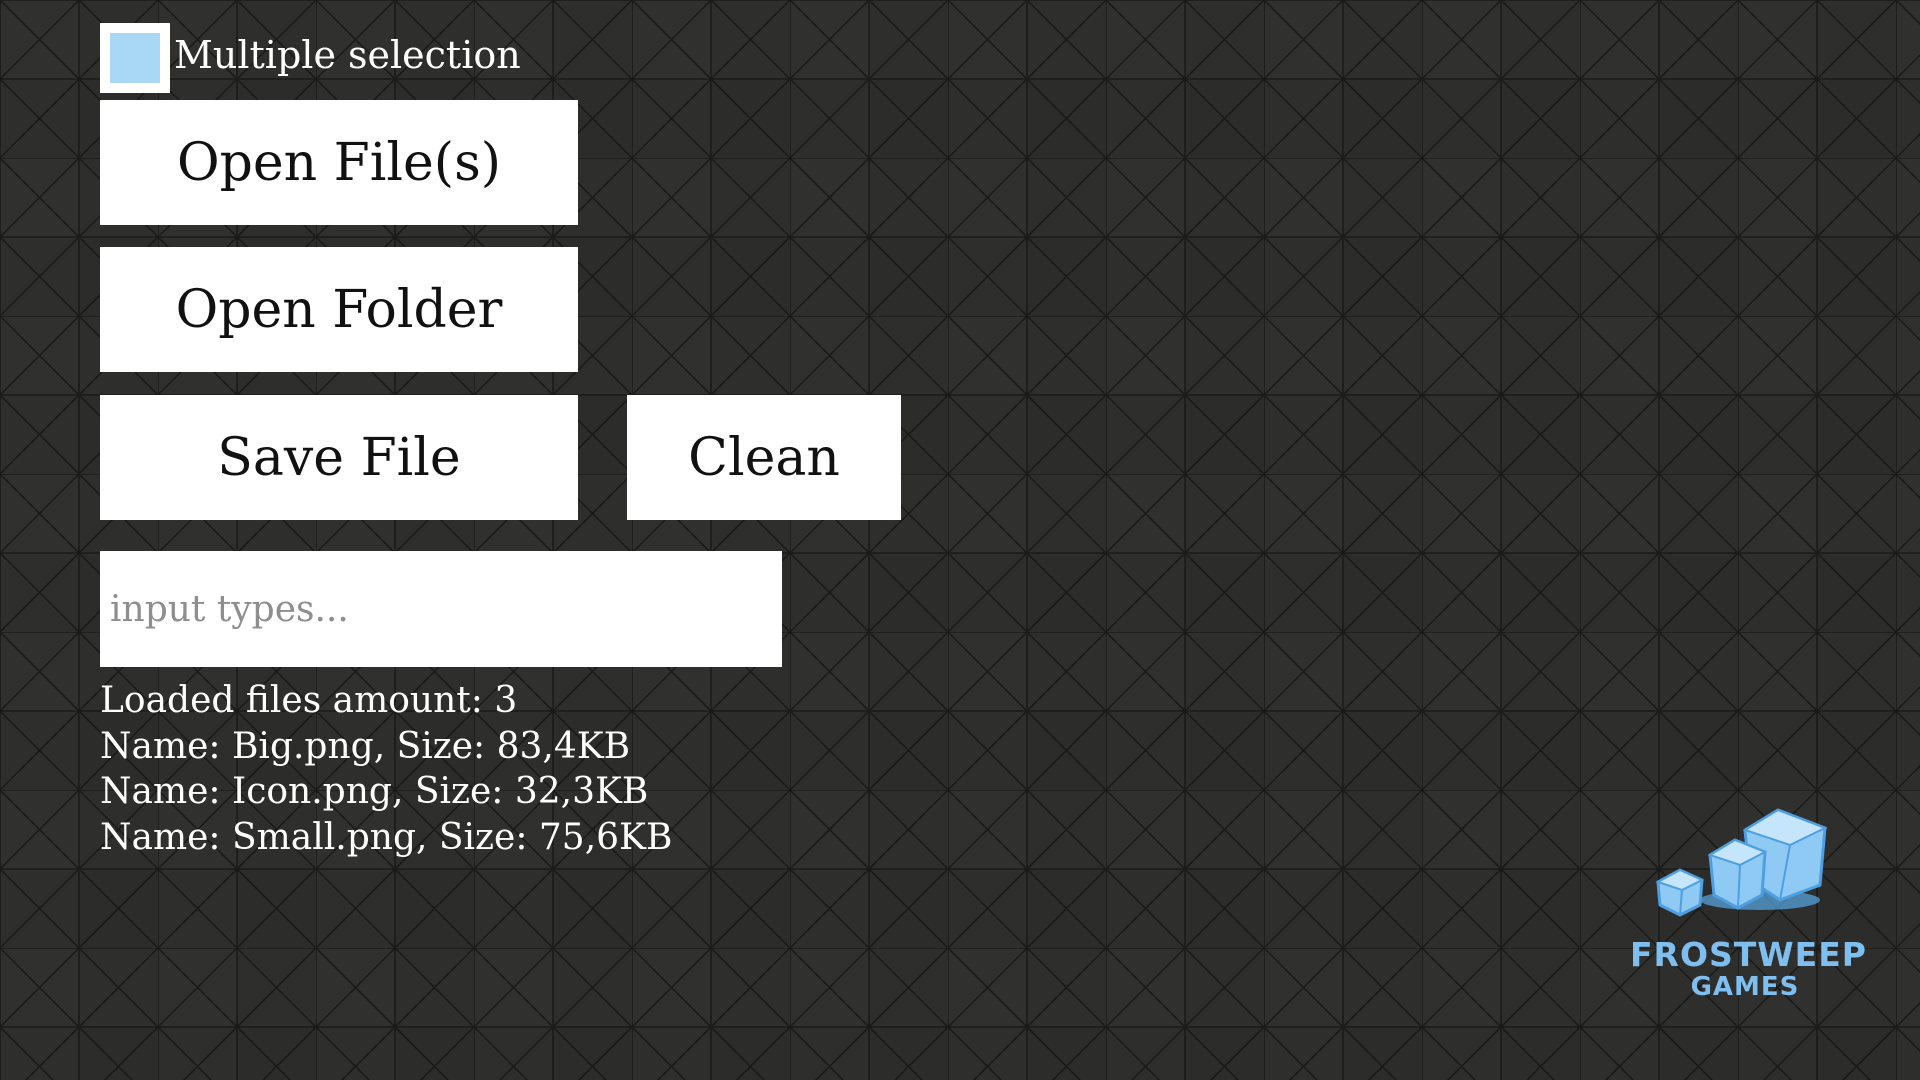 The height and width of the screenshot is (1080, 1920). Describe the element at coordinates (764, 457) in the screenshot. I see `clean-button: Clean` at that location.